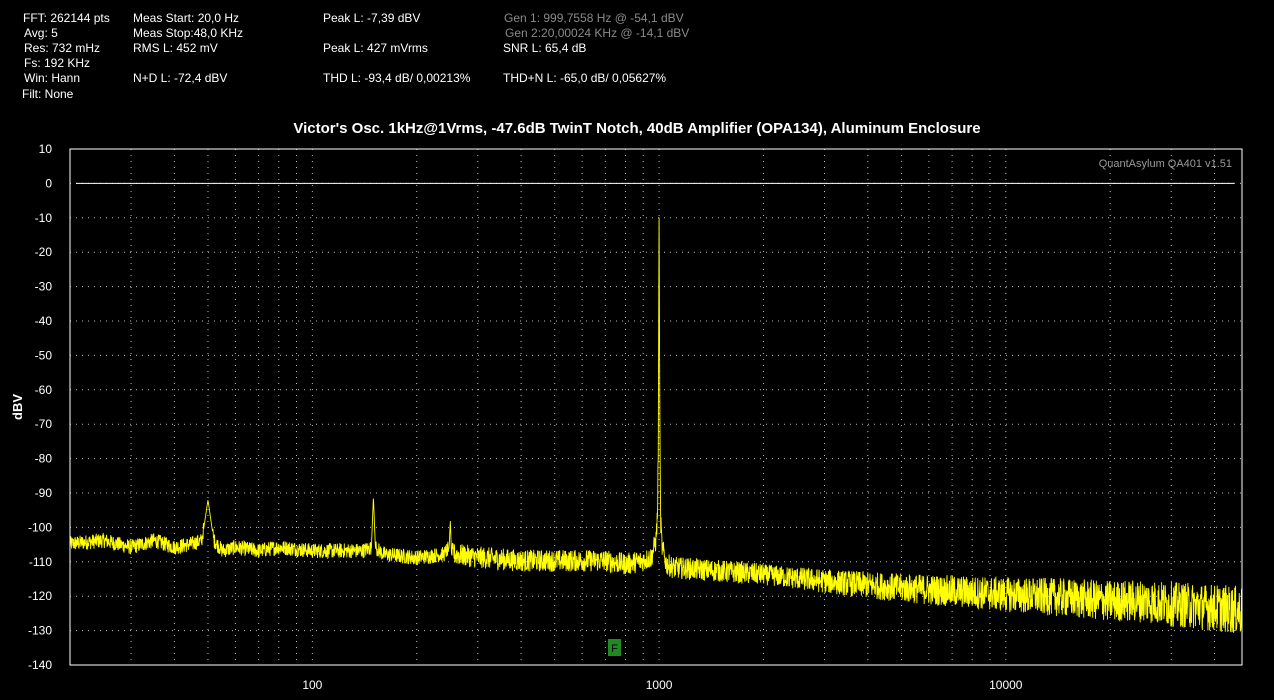 The image size is (1274, 700). I want to click on y-tick-label: 0, so click(48, 183).